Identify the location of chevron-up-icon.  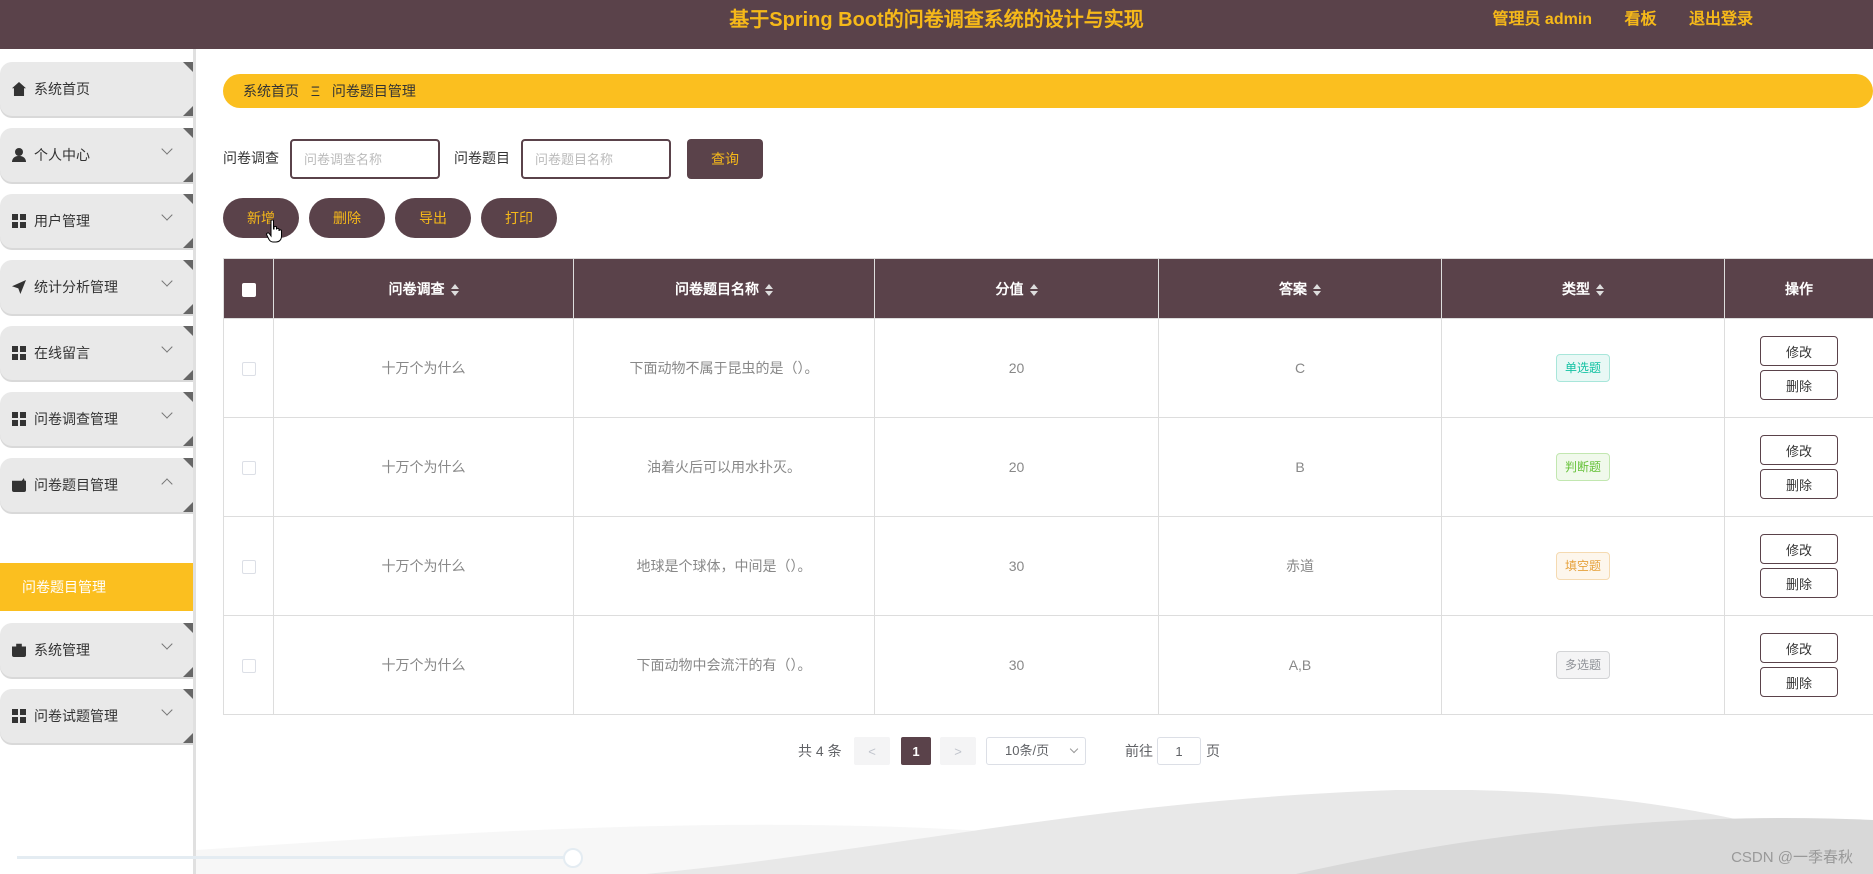
(167, 484).